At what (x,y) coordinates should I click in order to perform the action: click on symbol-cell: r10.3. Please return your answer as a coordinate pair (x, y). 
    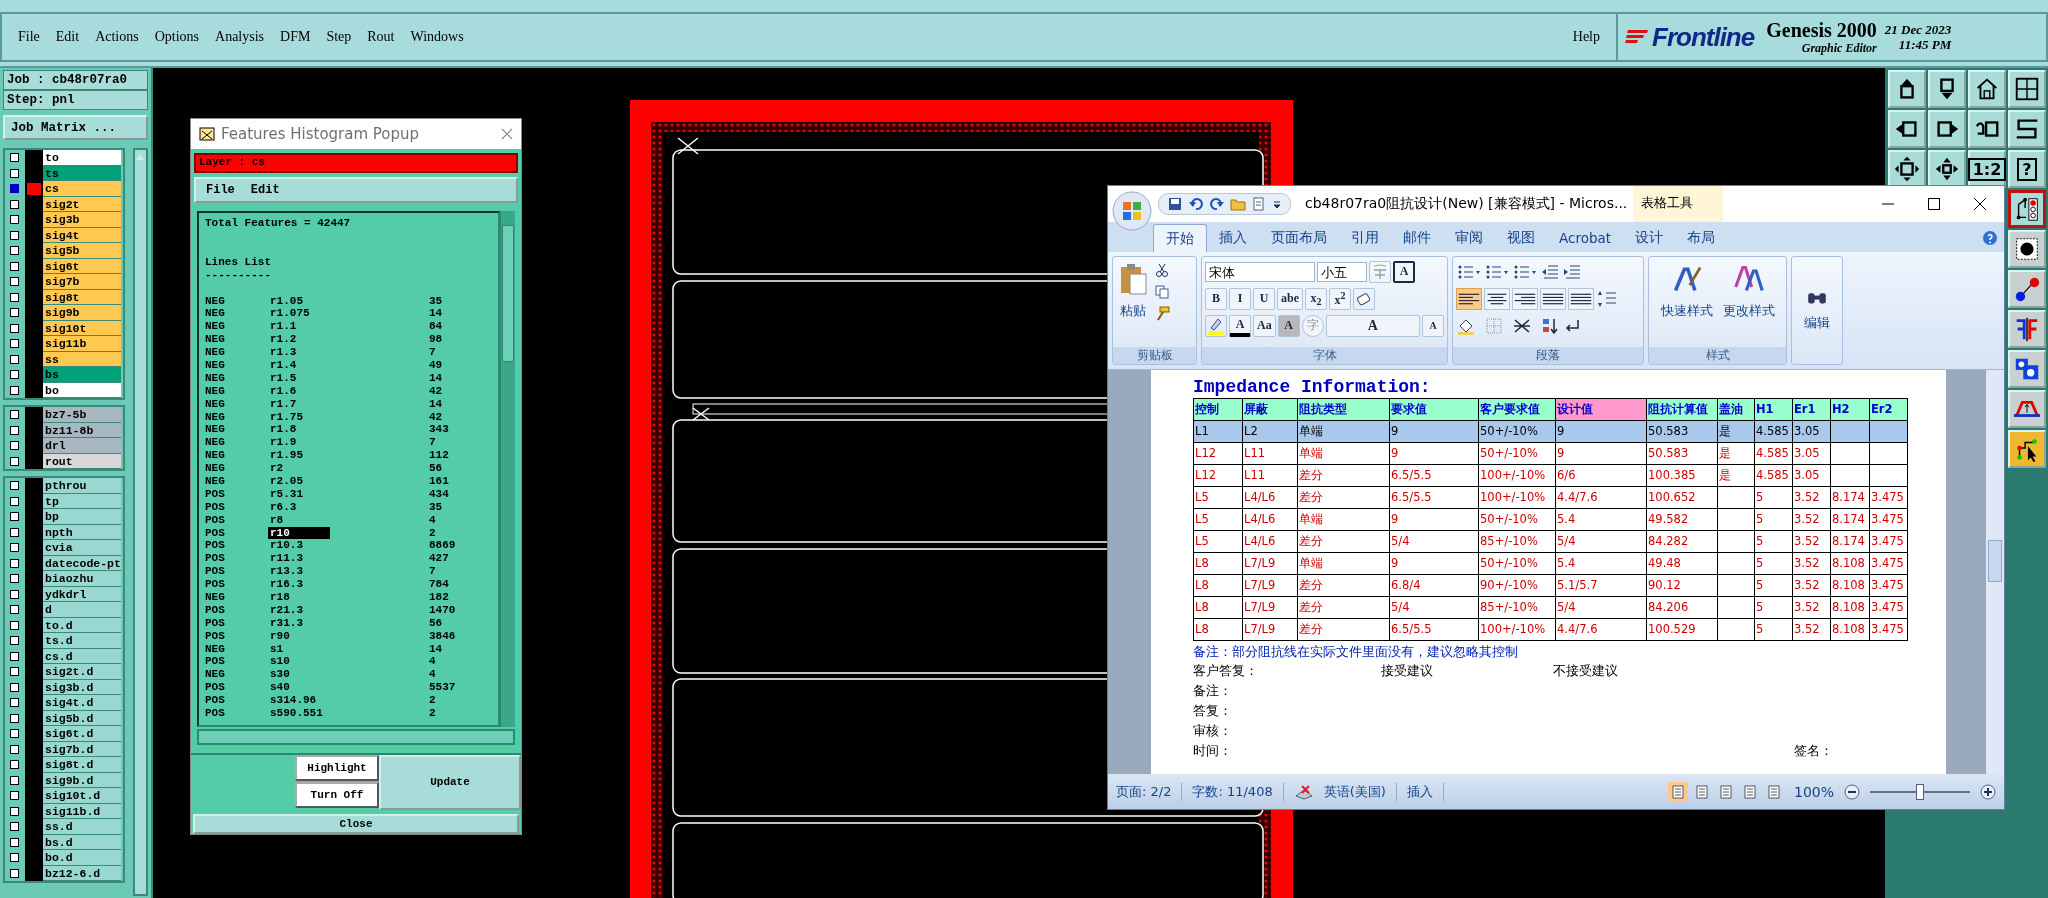
    Looking at the image, I should click on (299, 546).